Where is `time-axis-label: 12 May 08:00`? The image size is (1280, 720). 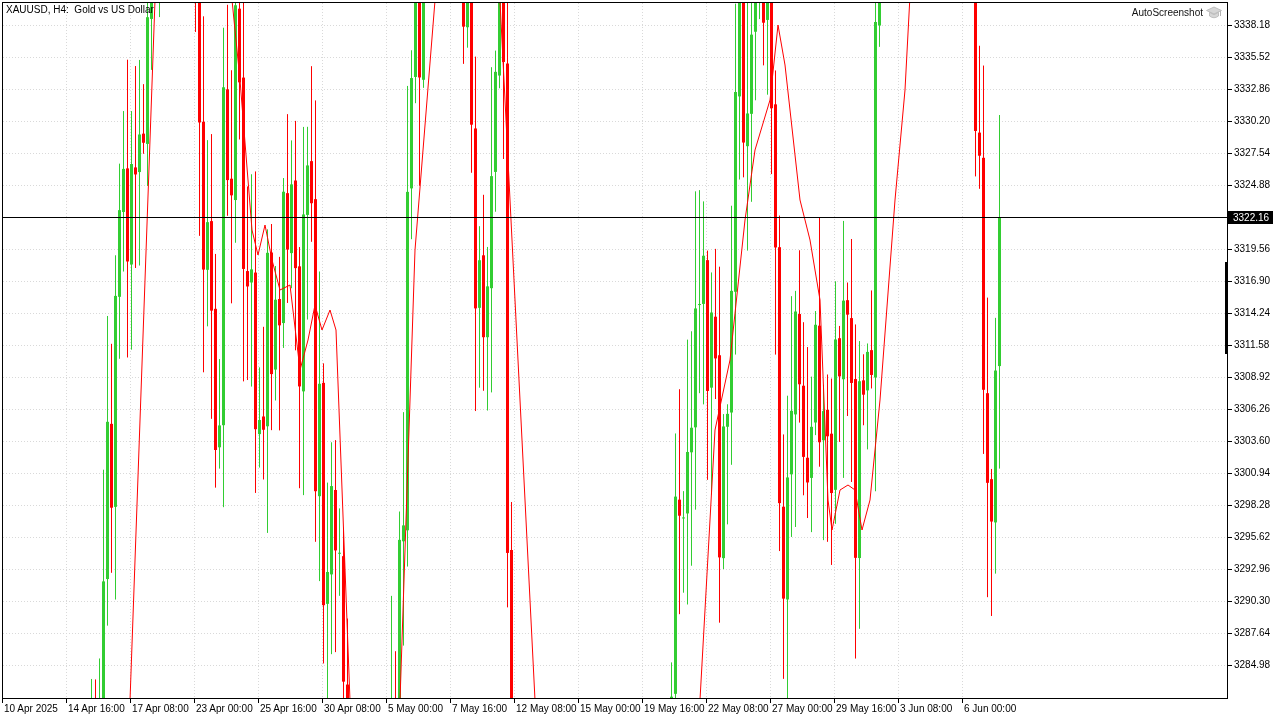 time-axis-label: 12 May 08:00 is located at coordinates (546, 708).